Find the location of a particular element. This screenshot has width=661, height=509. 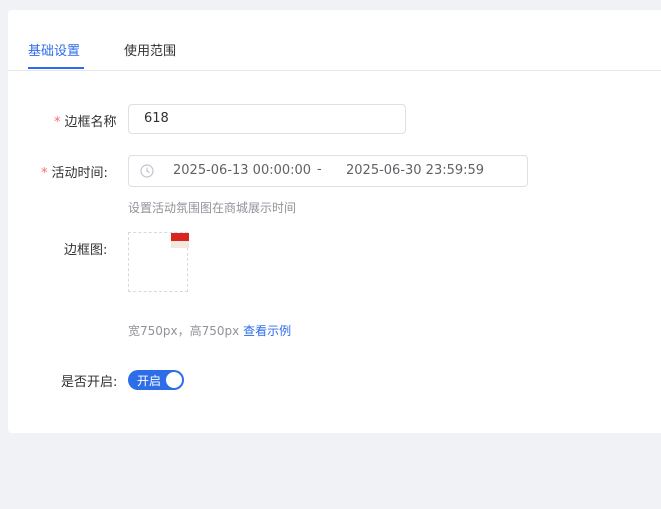

tab-bar: 基础设置 使用范围 is located at coordinates (334, 40).